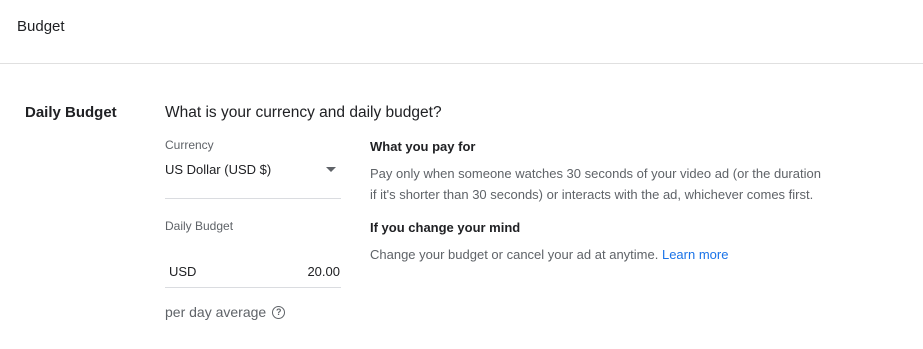  I want to click on daily-budget-field-group: Daily Budget USD 20.00, so click(253, 253).